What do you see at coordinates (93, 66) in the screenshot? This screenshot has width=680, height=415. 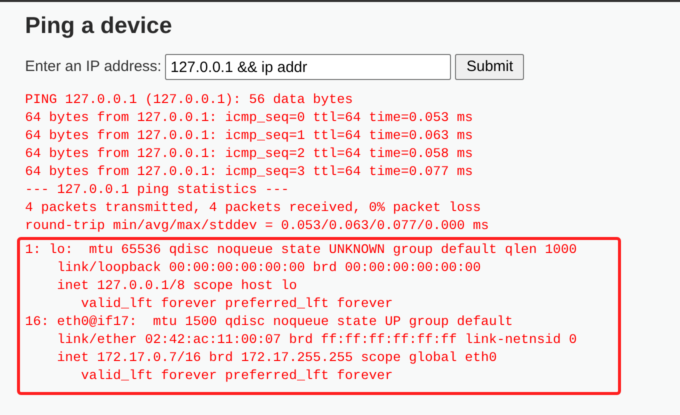 I see `field-label: Enter an IP address:` at bounding box center [93, 66].